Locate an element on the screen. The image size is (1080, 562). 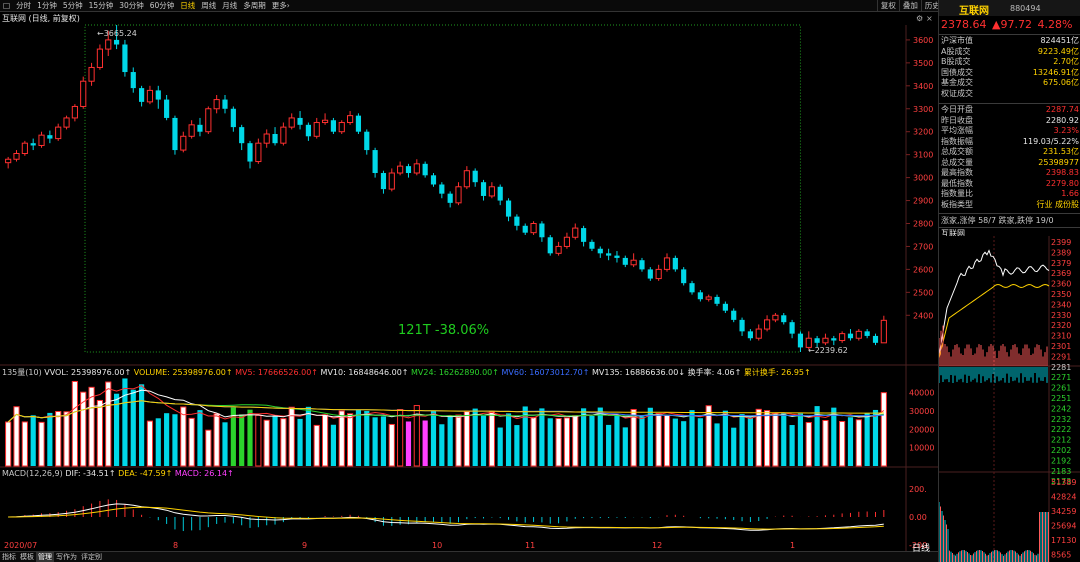
mini-vol-tick: 51389 is located at coordinates (1063, 482).